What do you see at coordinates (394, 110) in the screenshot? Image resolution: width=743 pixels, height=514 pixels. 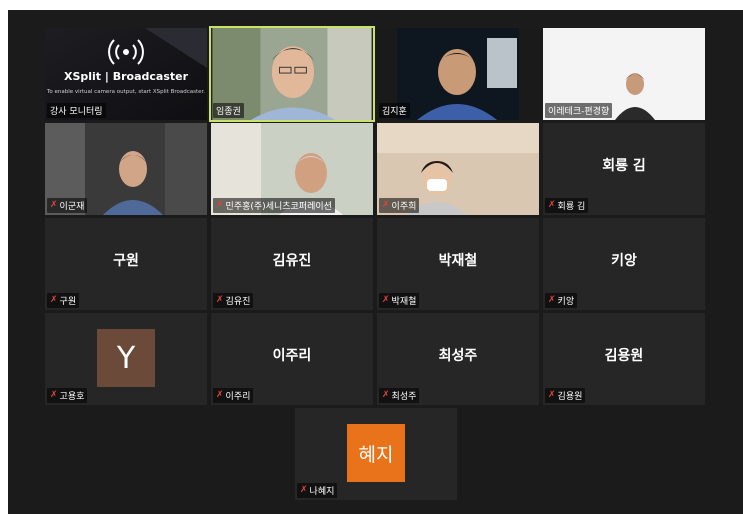 I see `participant-name-label: 김지훈` at bounding box center [394, 110].